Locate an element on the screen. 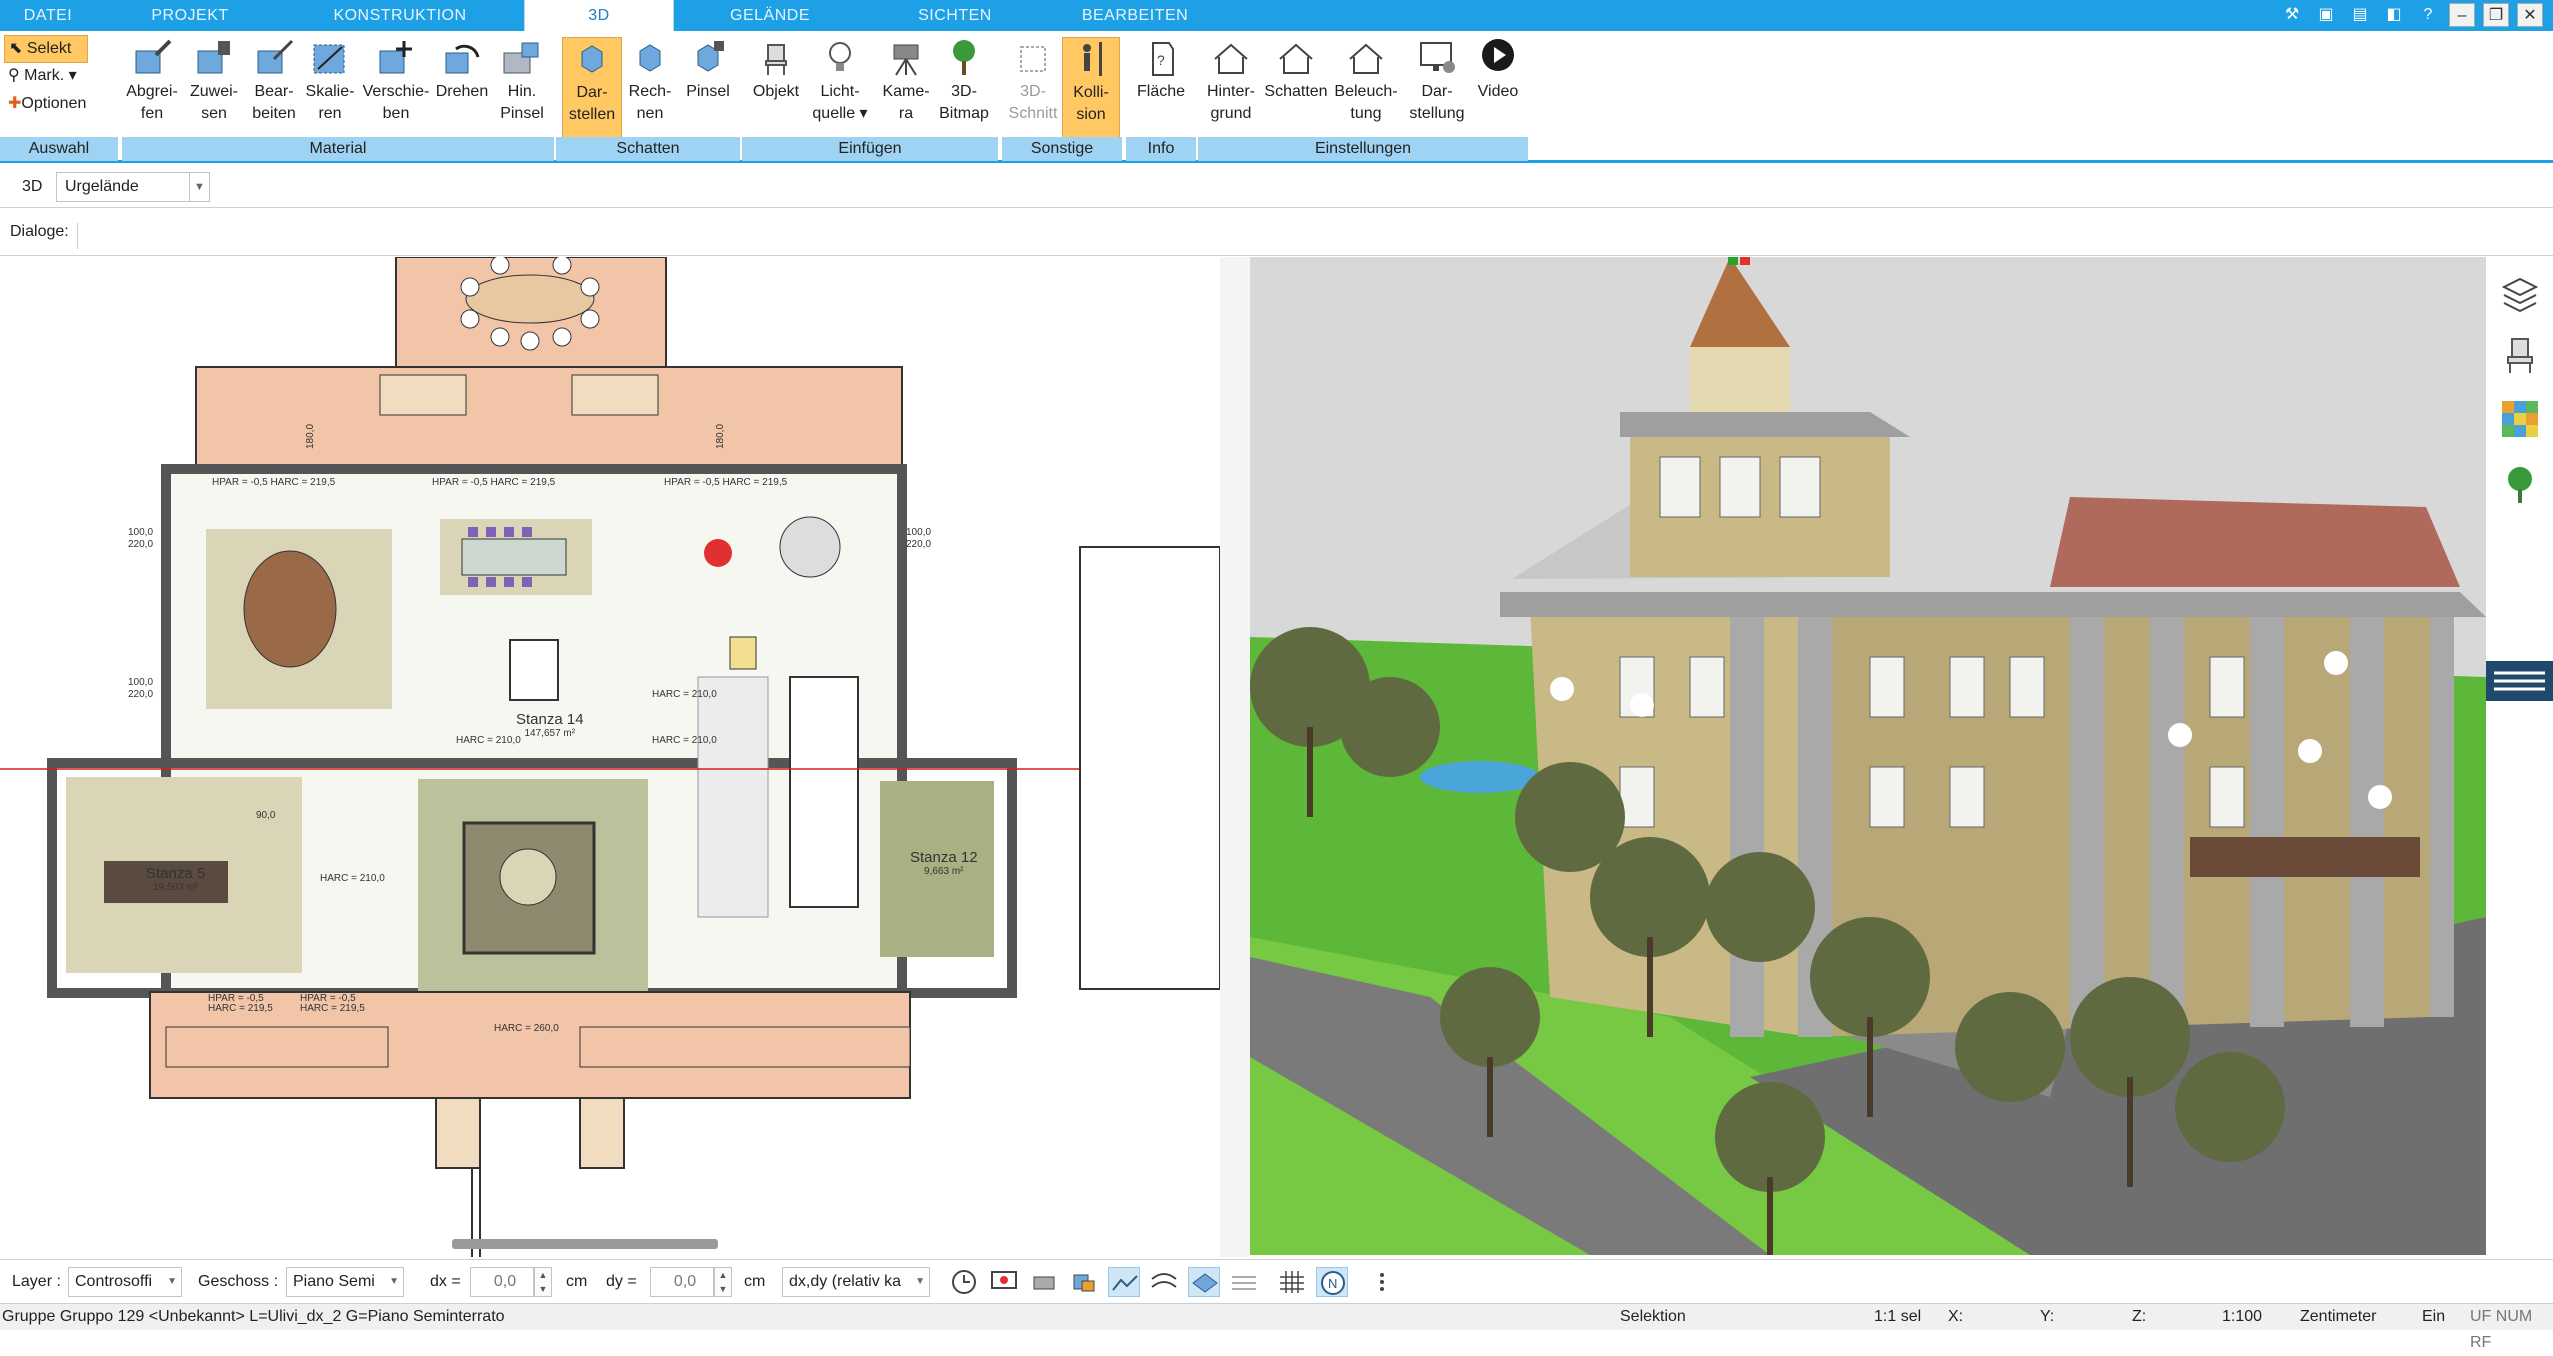 This screenshot has width=2553, height=1356. tab-projekt: PROJEKT is located at coordinates (190, 15).